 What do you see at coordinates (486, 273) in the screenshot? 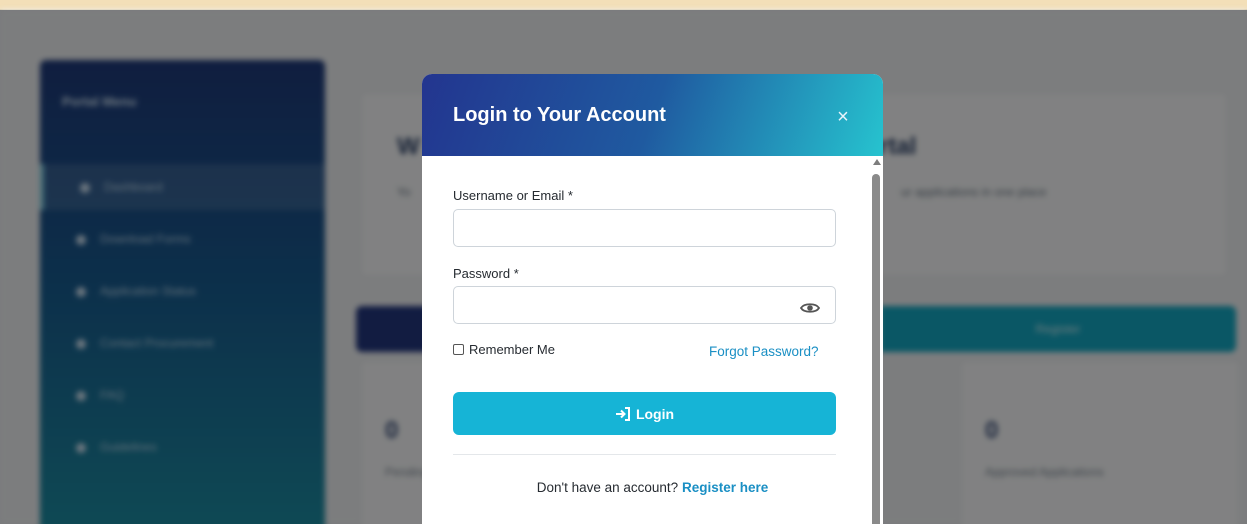
I see `password-label: Password *` at bounding box center [486, 273].